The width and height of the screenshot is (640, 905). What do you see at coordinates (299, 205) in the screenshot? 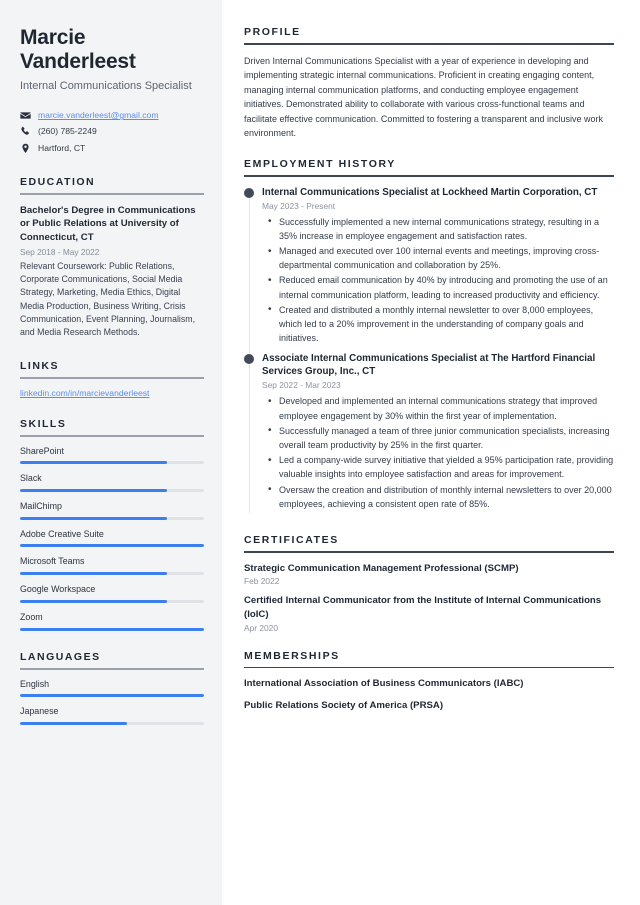
I see `job-date: May 2023 - Present` at bounding box center [299, 205].